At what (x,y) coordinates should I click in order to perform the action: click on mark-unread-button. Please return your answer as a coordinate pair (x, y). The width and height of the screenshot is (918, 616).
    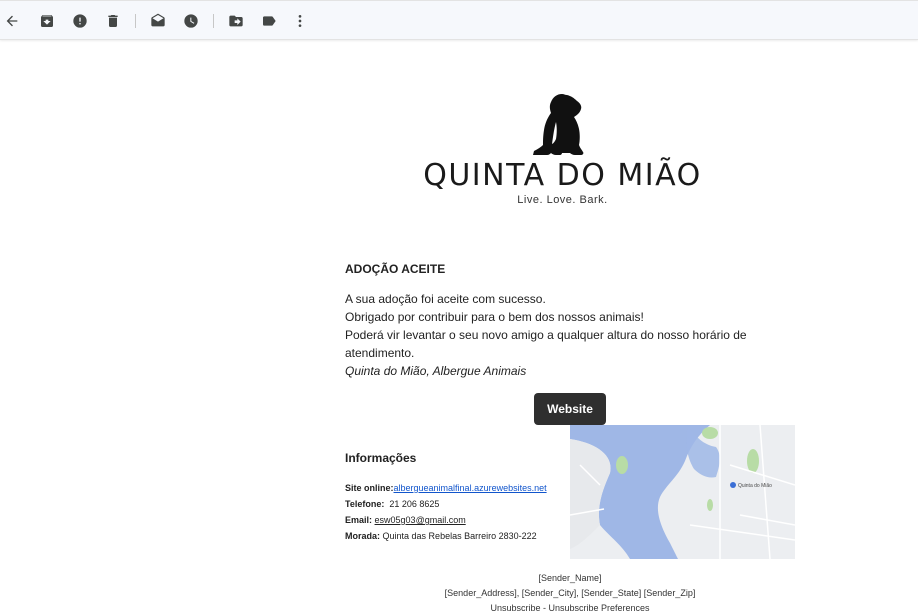
    Looking at the image, I should click on (158, 21).